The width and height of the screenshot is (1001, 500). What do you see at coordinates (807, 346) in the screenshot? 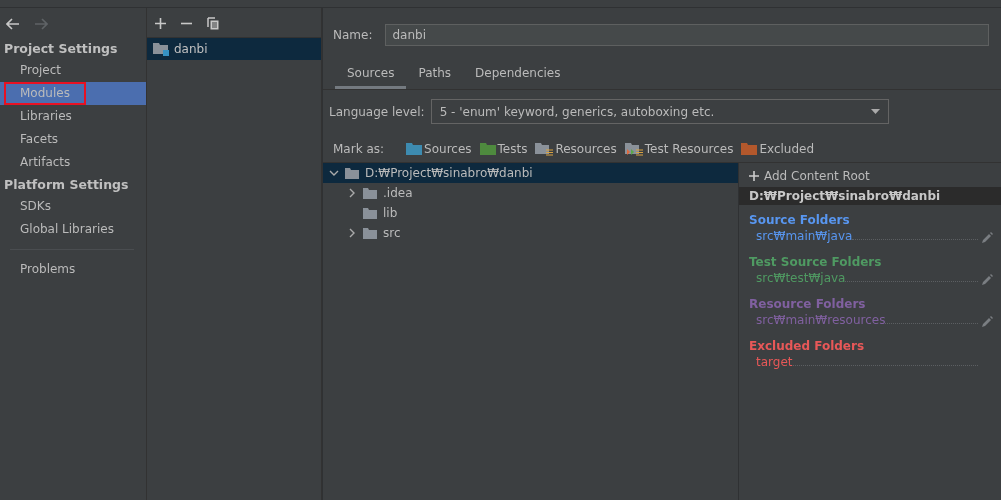
I see `folder-group-heading: Excluded Folders` at bounding box center [807, 346].